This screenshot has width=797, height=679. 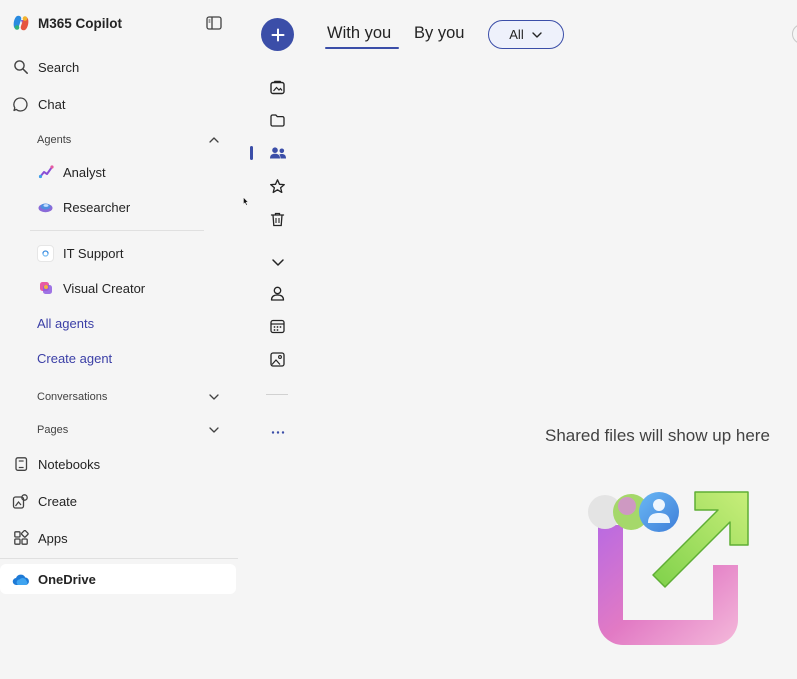 I want to click on all-agents-link: All agents, so click(x=65, y=323).